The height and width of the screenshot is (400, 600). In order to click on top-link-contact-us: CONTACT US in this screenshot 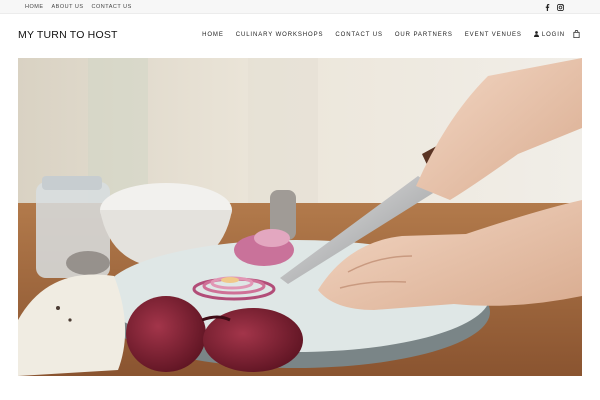, I will do `click(112, 7)`.